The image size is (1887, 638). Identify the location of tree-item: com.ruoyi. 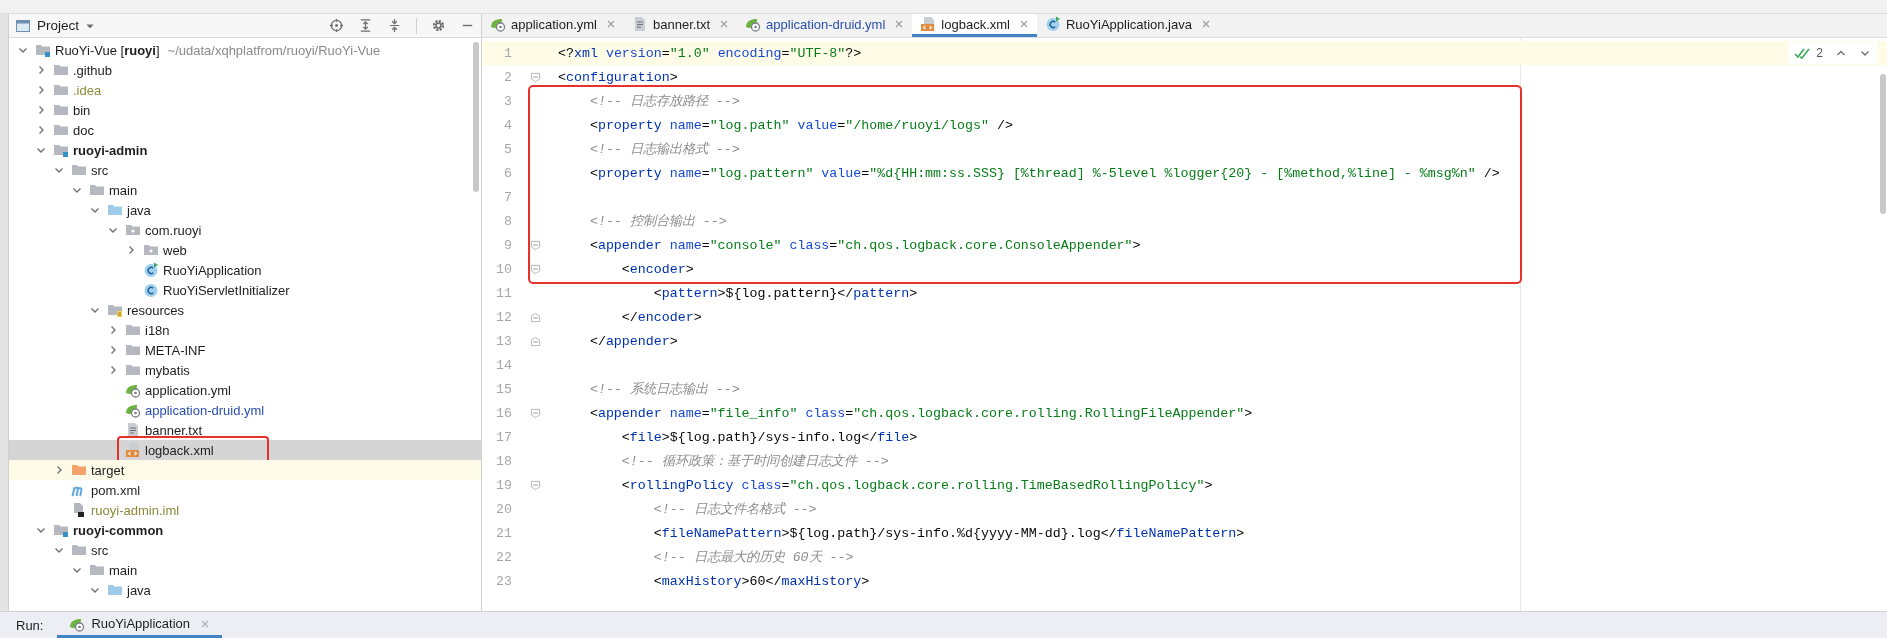
(245, 230).